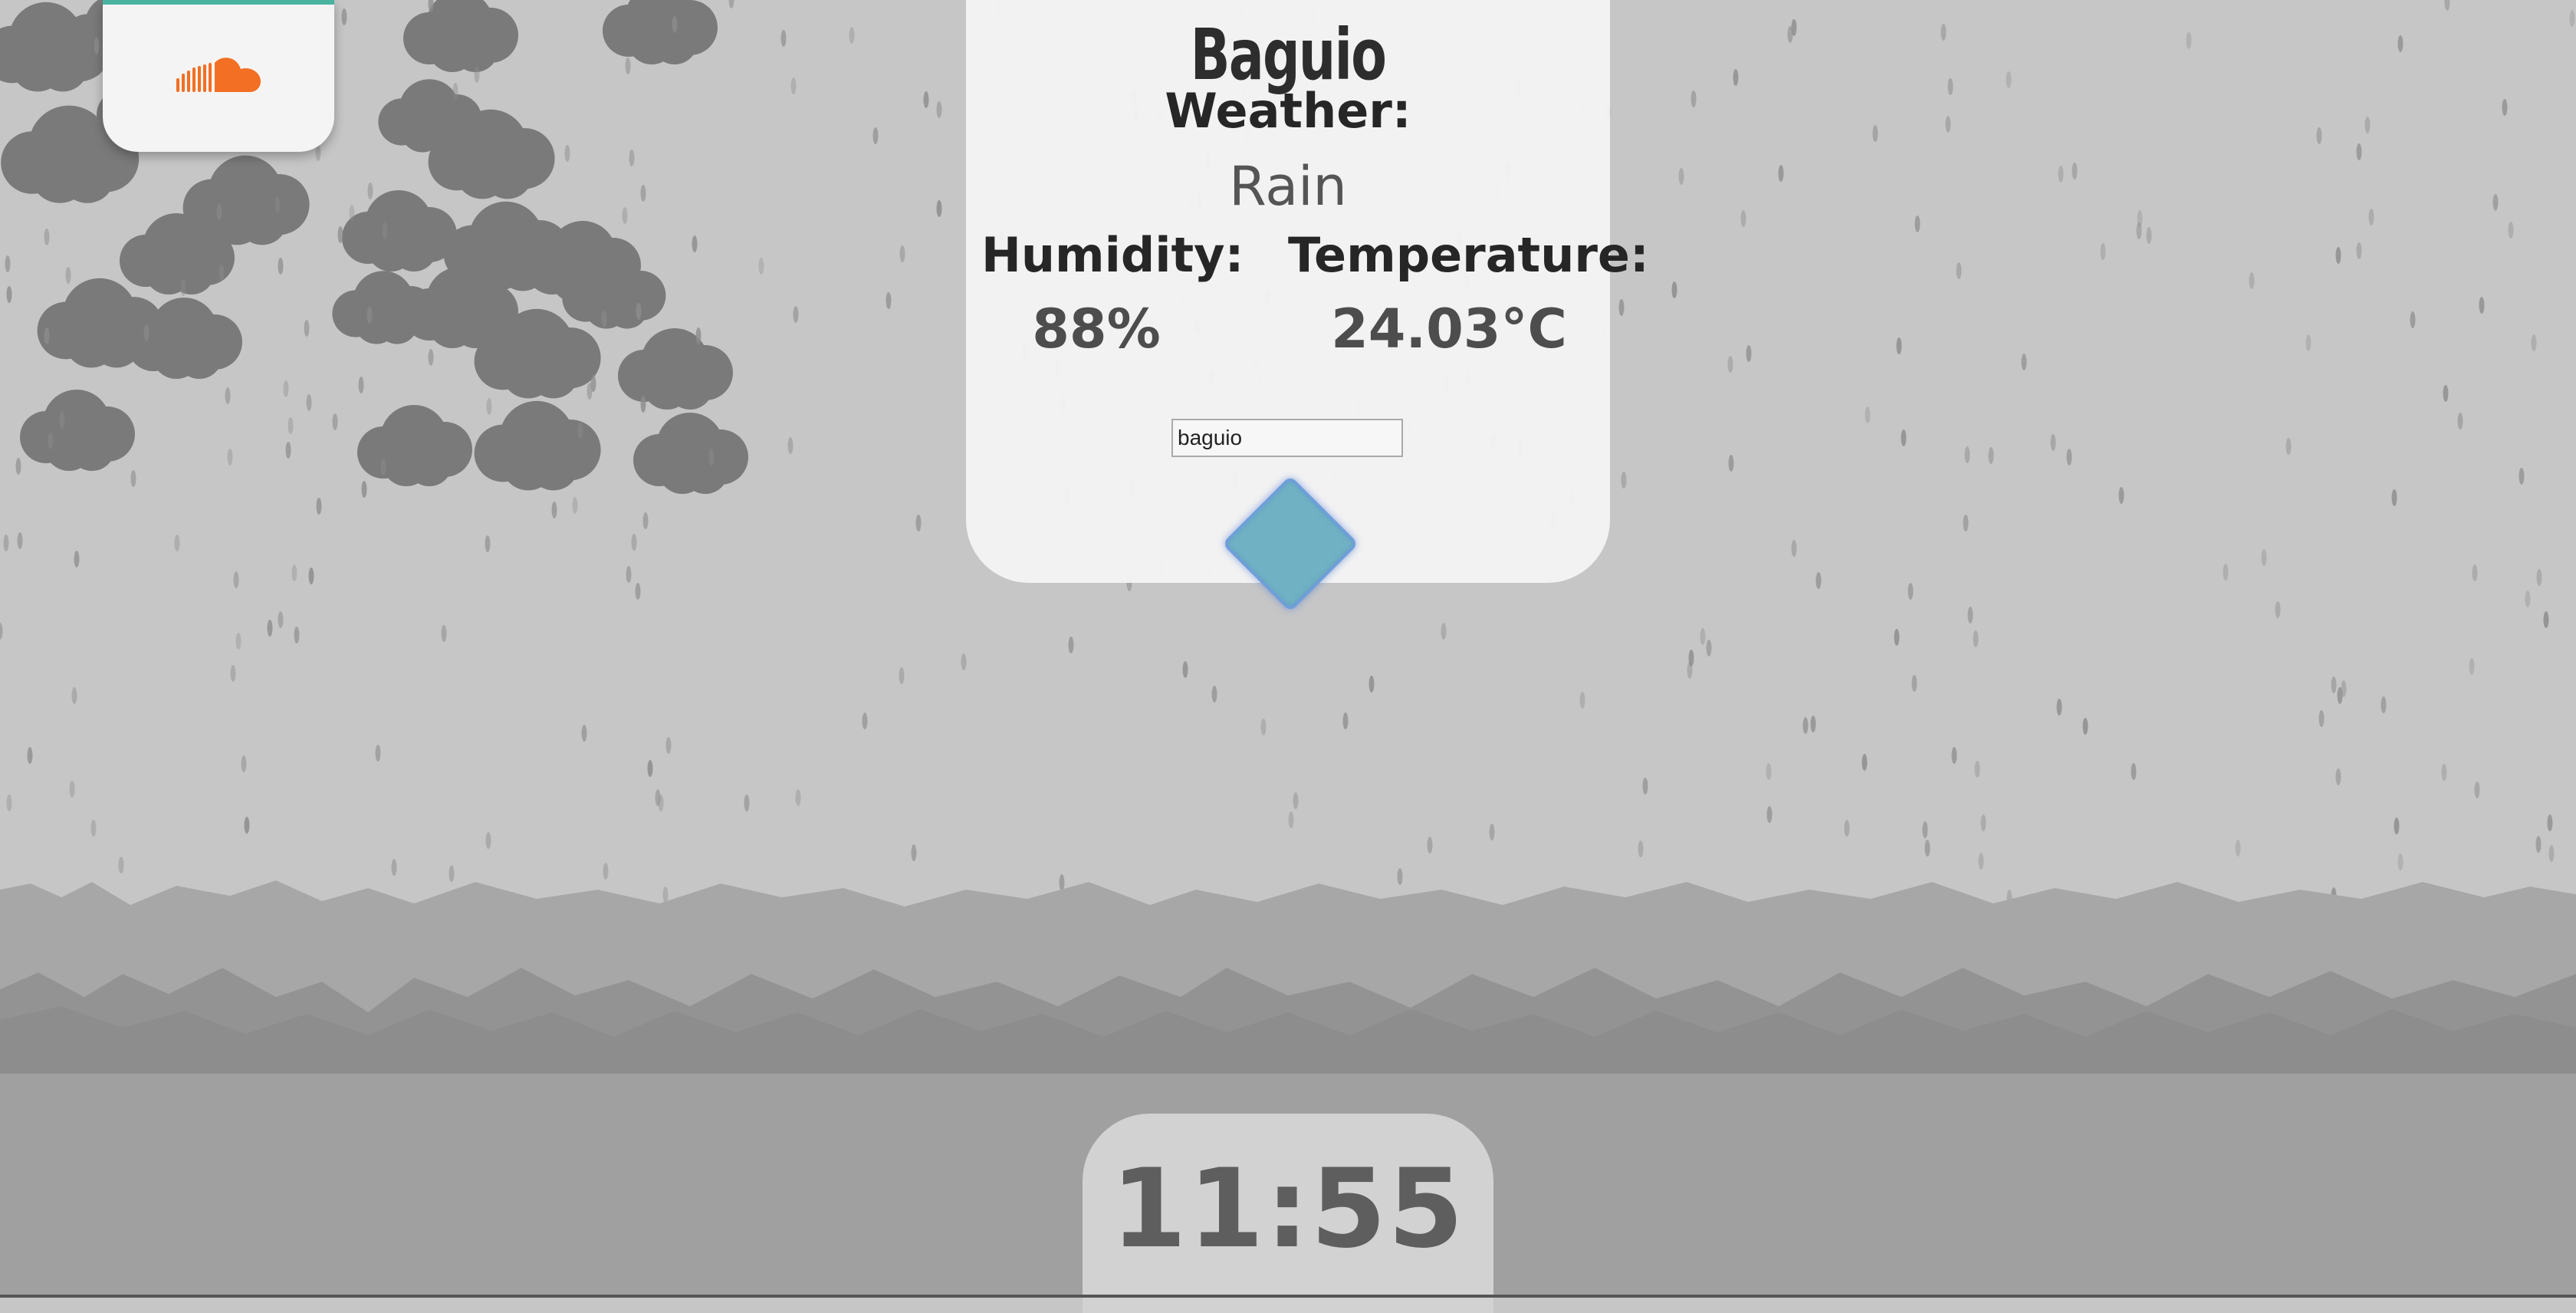 Image resolution: width=2576 pixels, height=1313 pixels. I want to click on soundcloud-icon, so click(219, 77).